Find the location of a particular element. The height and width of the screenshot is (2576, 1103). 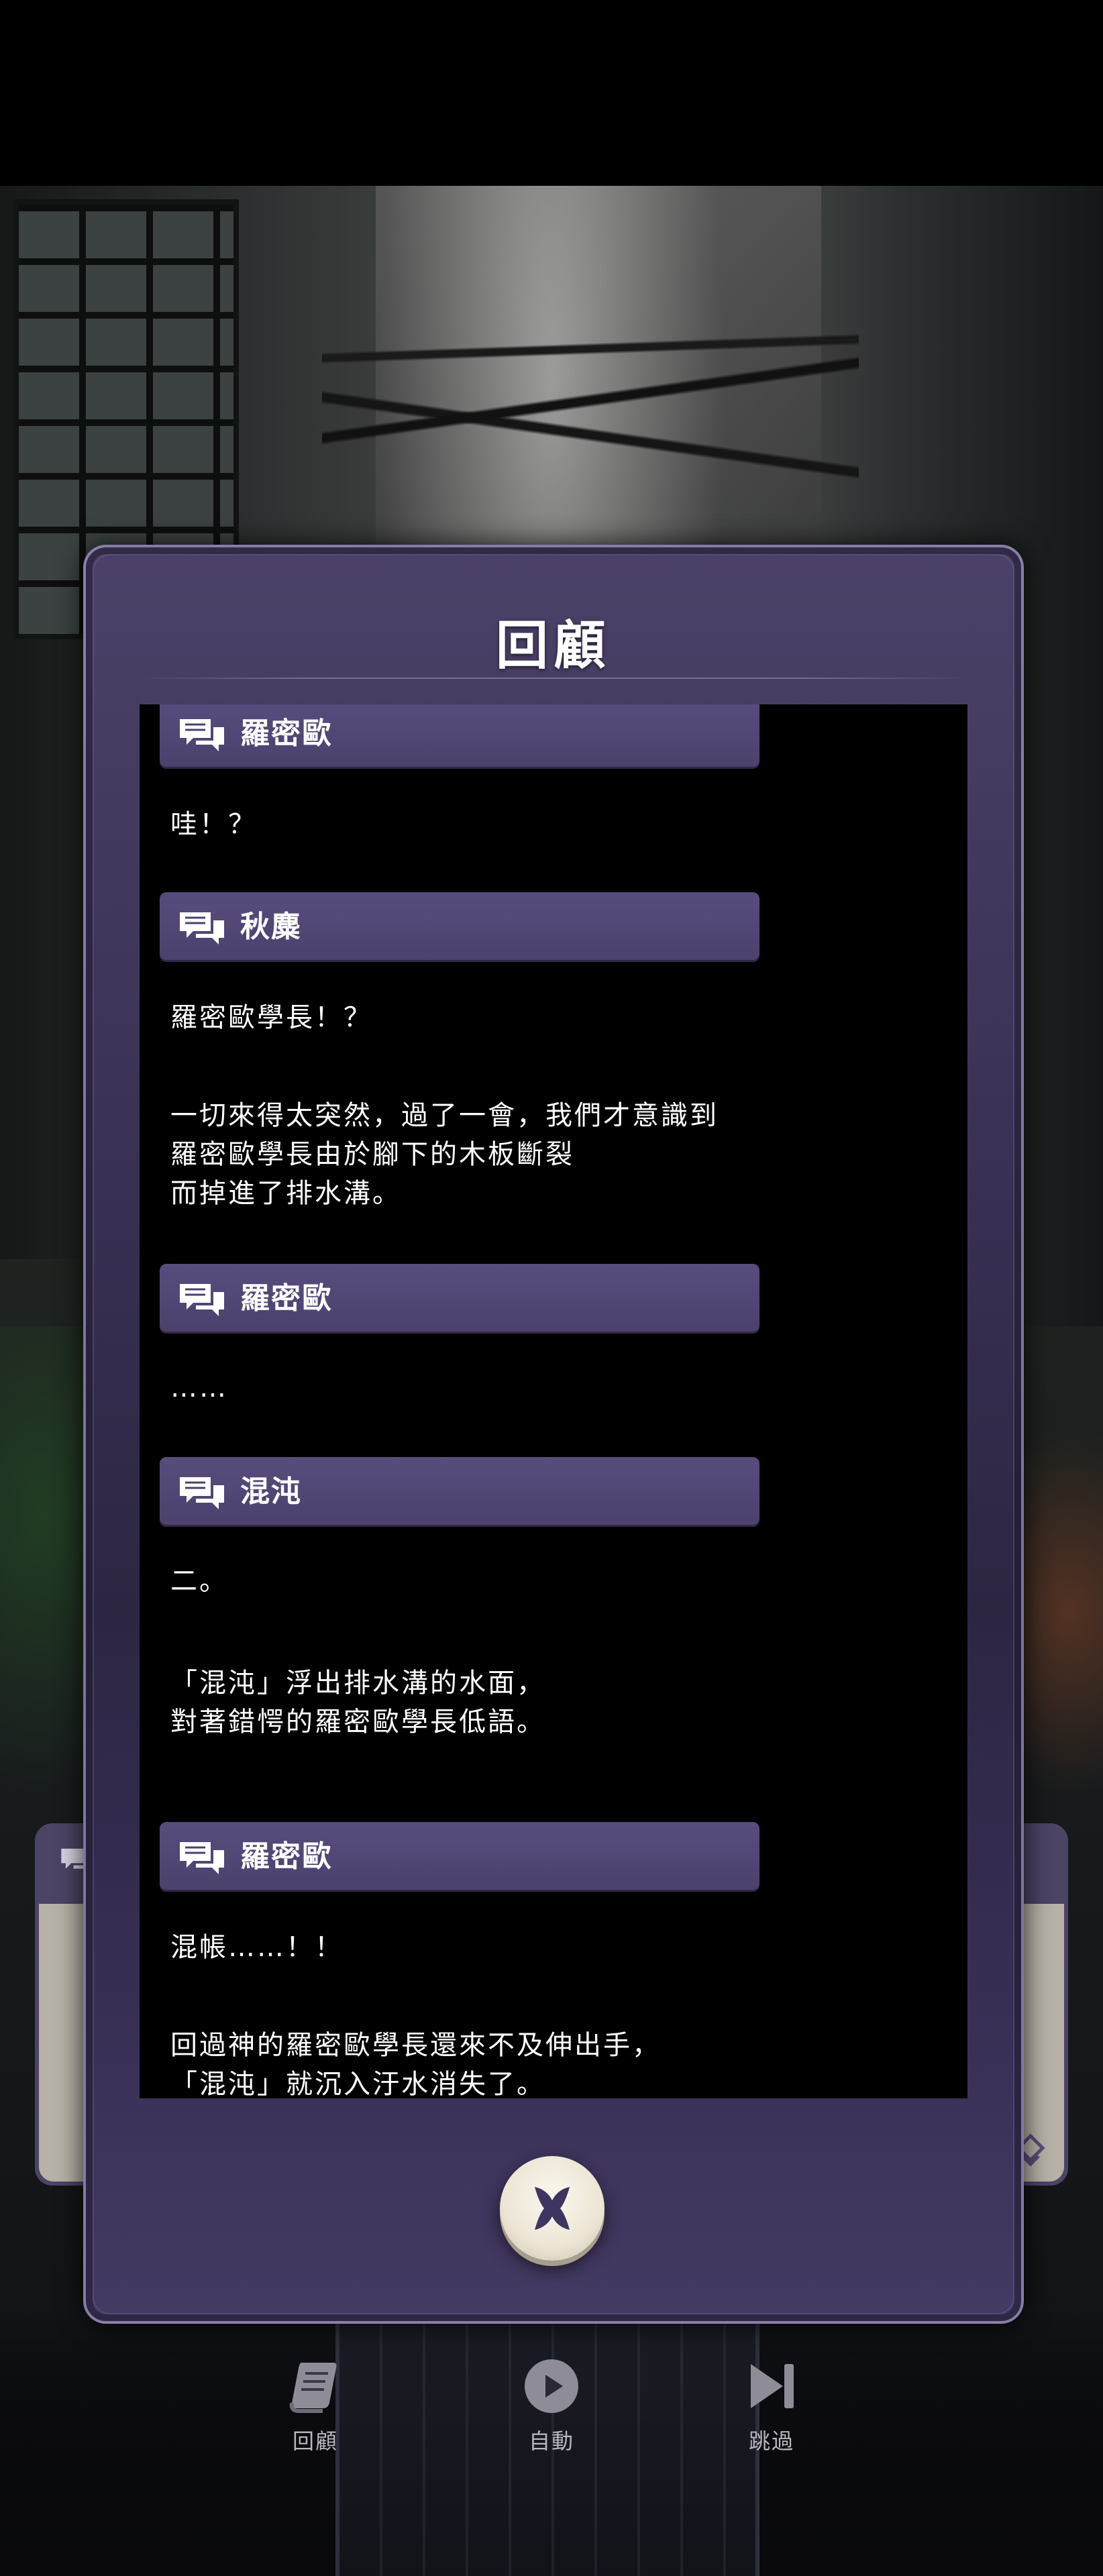

close-button is located at coordinates (552, 2208).